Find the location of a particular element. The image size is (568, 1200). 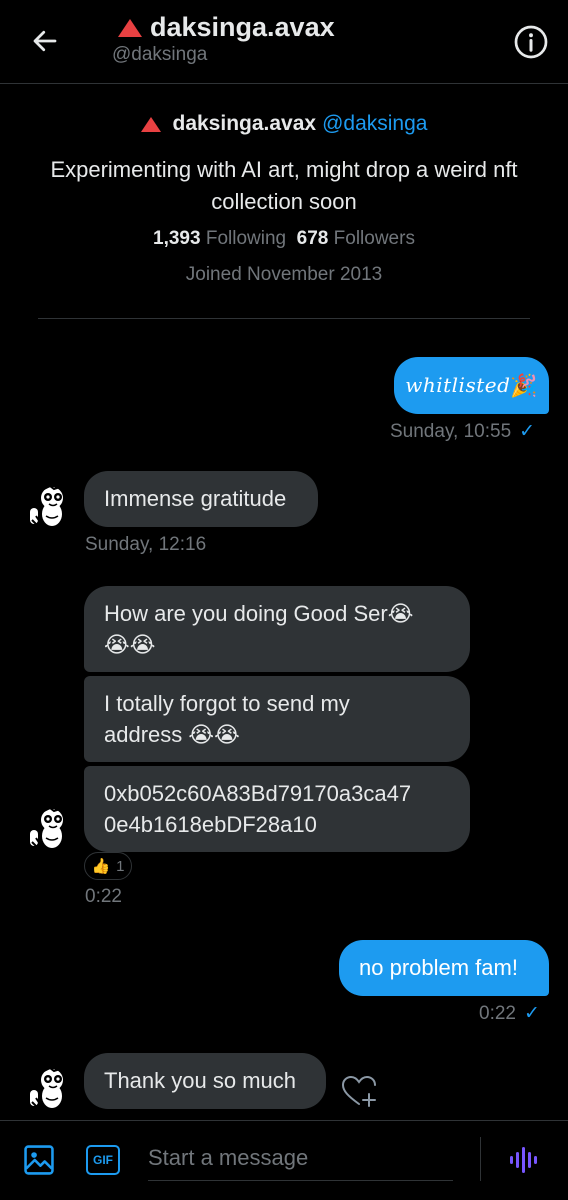

message-received: Immense gratitude is located at coordinates (201, 499).